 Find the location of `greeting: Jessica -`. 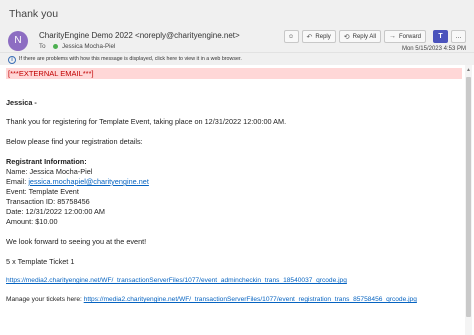

greeting: Jessica - is located at coordinates (21, 102).